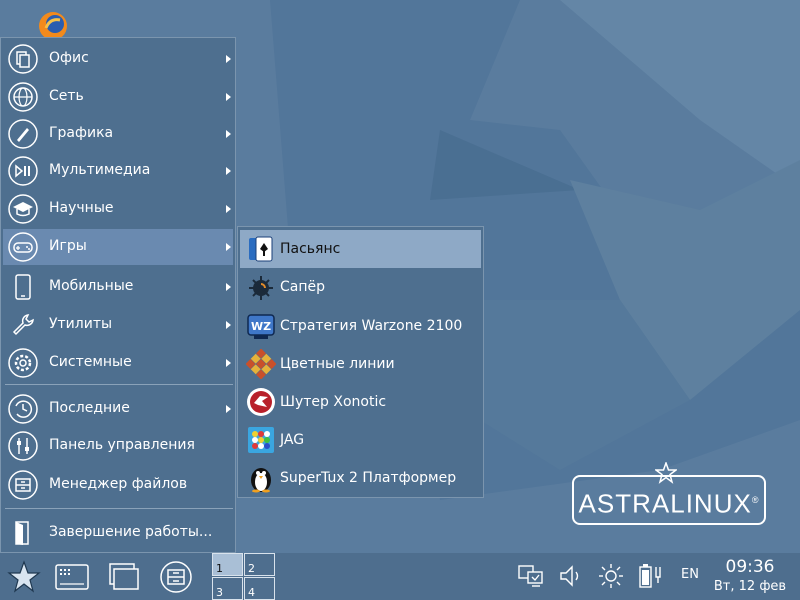 This screenshot has width=800, height=600. What do you see at coordinates (24, 577) in the screenshot?
I see `star-start-icon` at bounding box center [24, 577].